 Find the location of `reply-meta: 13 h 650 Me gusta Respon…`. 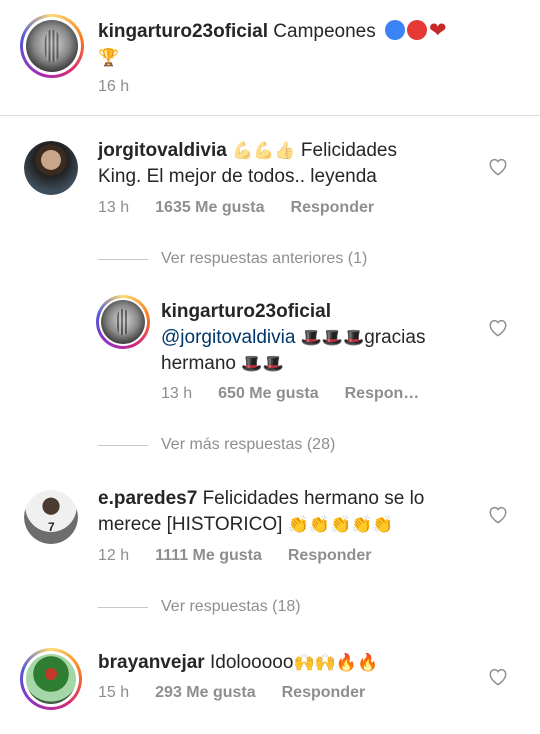

reply-meta: 13 h 650 Me gusta Respon… is located at coordinates (303, 394).